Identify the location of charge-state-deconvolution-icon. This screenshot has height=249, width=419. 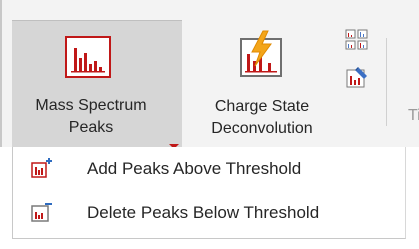
(261, 53).